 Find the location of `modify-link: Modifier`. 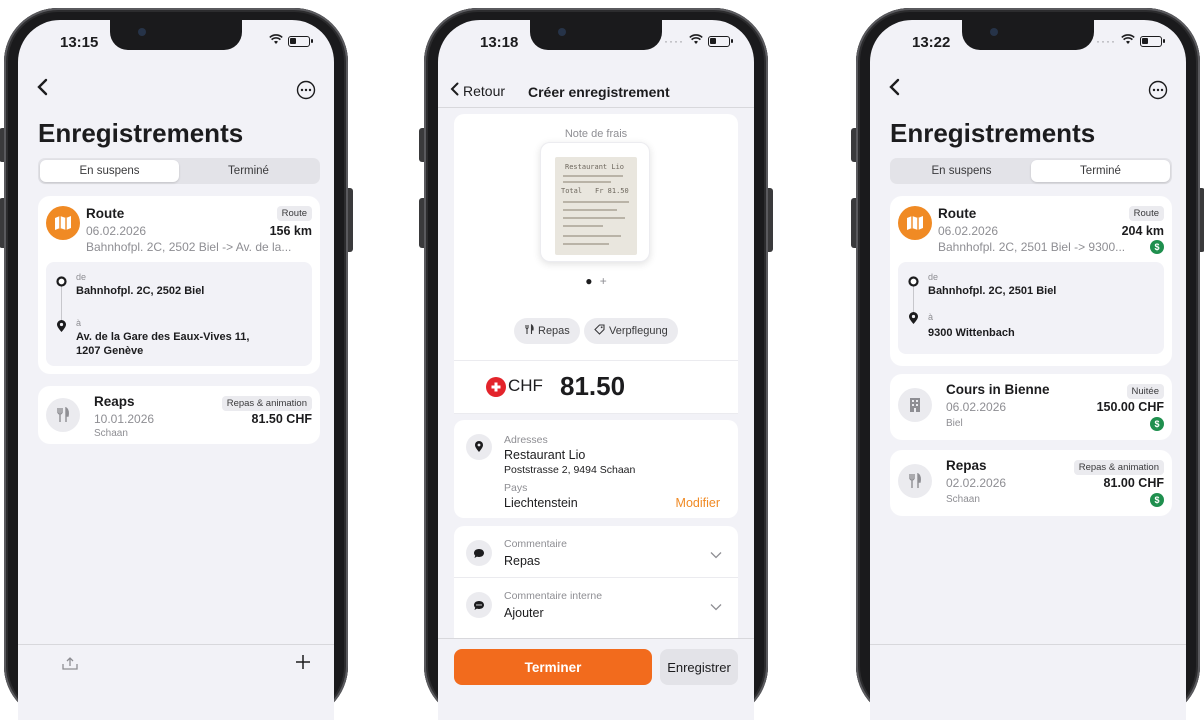

modify-link: Modifier is located at coordinates (698, 503).